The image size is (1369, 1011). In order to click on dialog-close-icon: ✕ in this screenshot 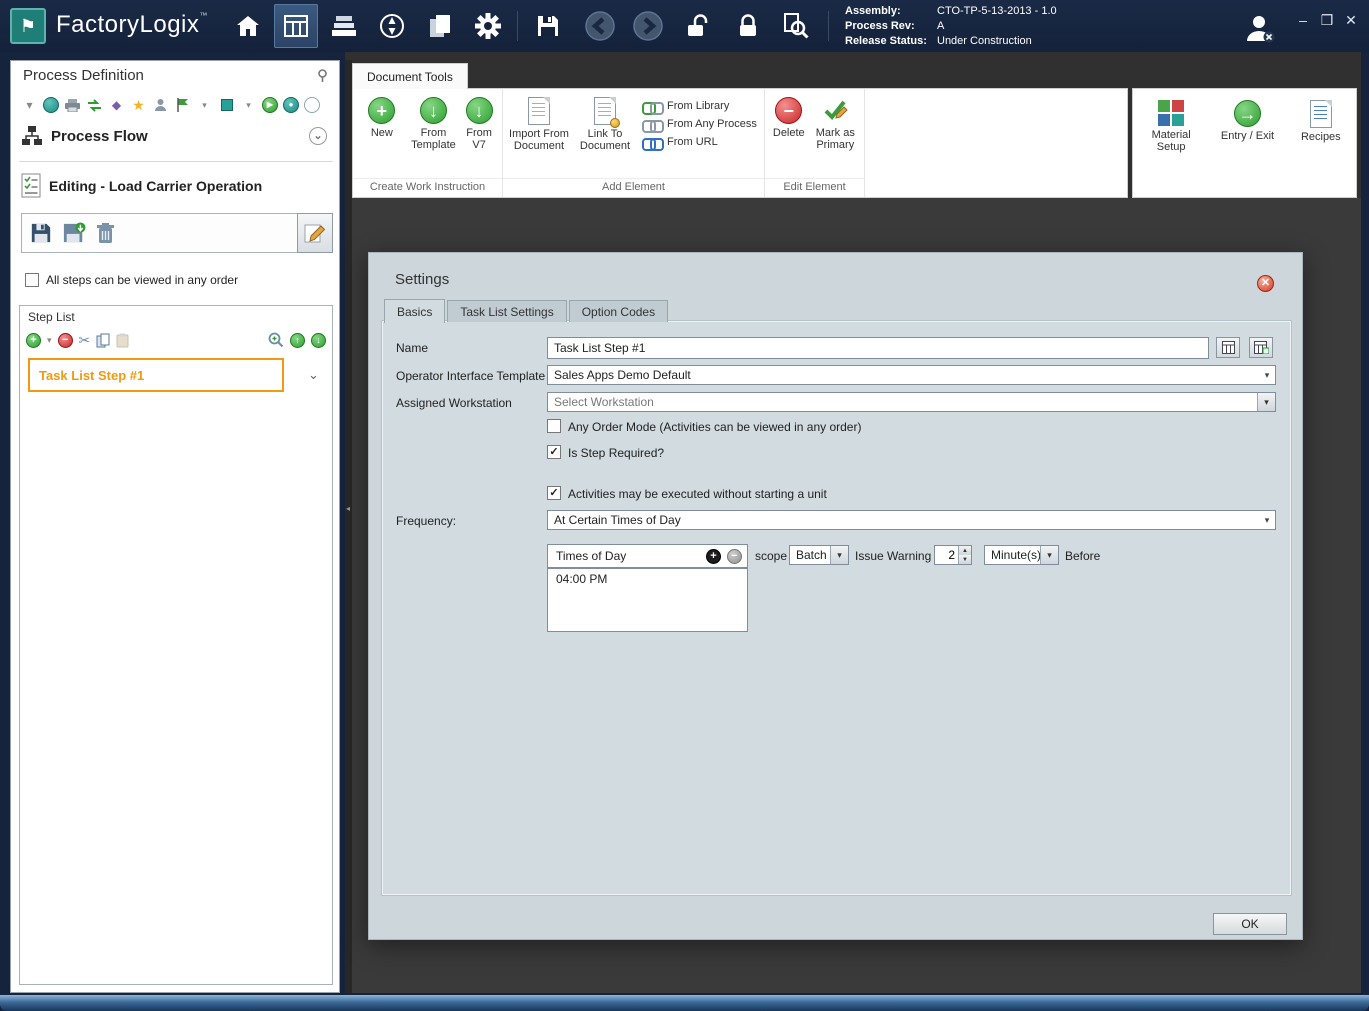, I will do `click(1265, 283)`.